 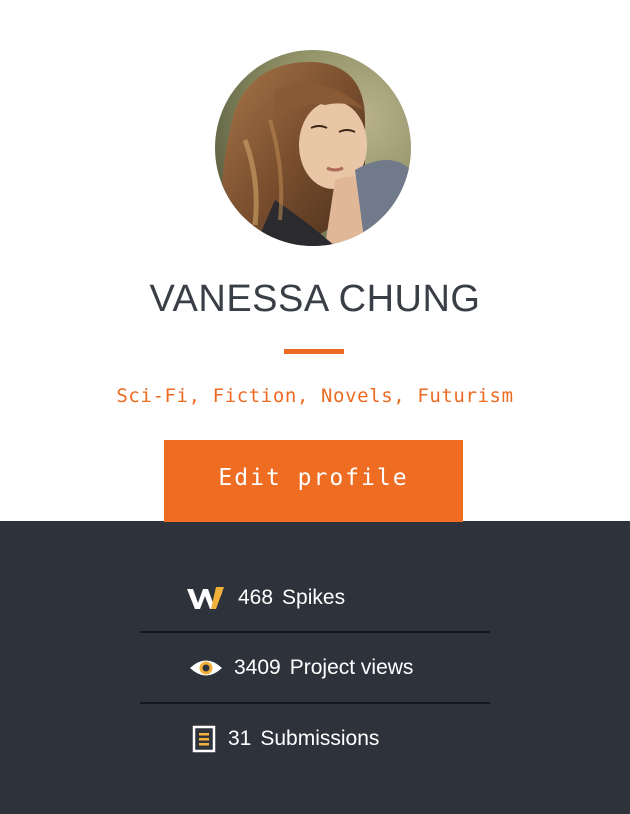 What do you see at coordinates (315, 299) in the screenshot?
I see `profile-name: VANESSA CHUNG` at bounding box center [315, 299].